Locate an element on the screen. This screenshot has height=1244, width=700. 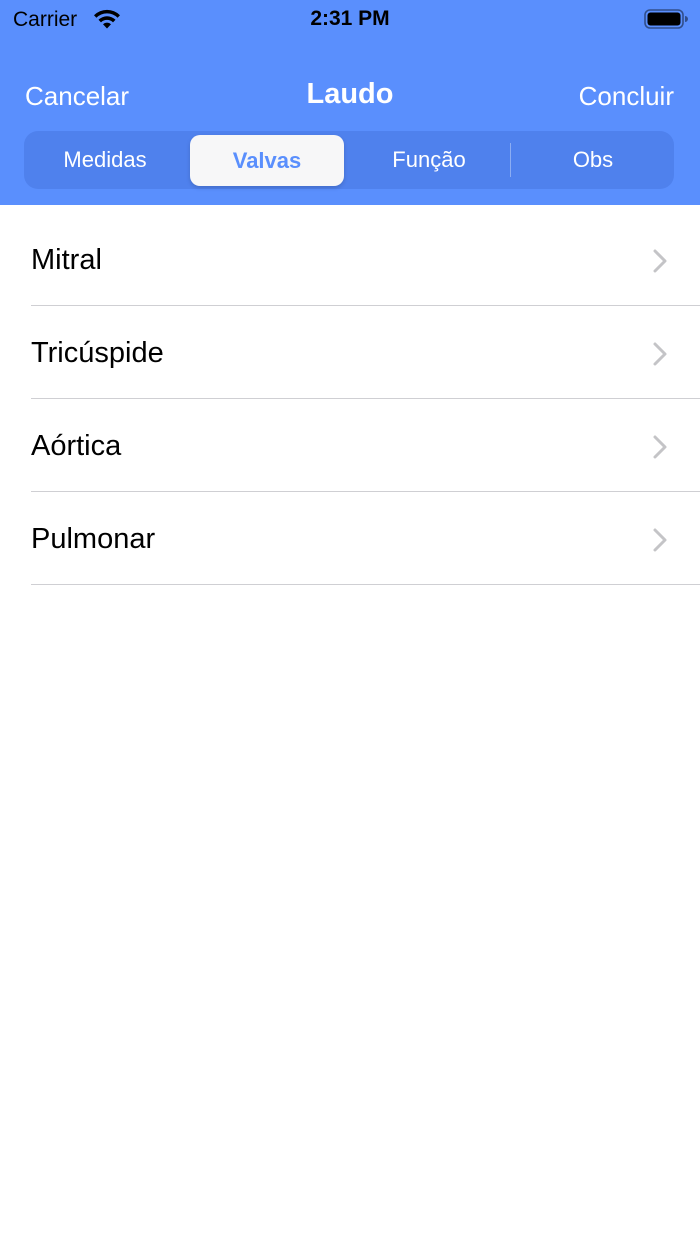
status-time: 2:31 PM is located at coordinates (350, 18).